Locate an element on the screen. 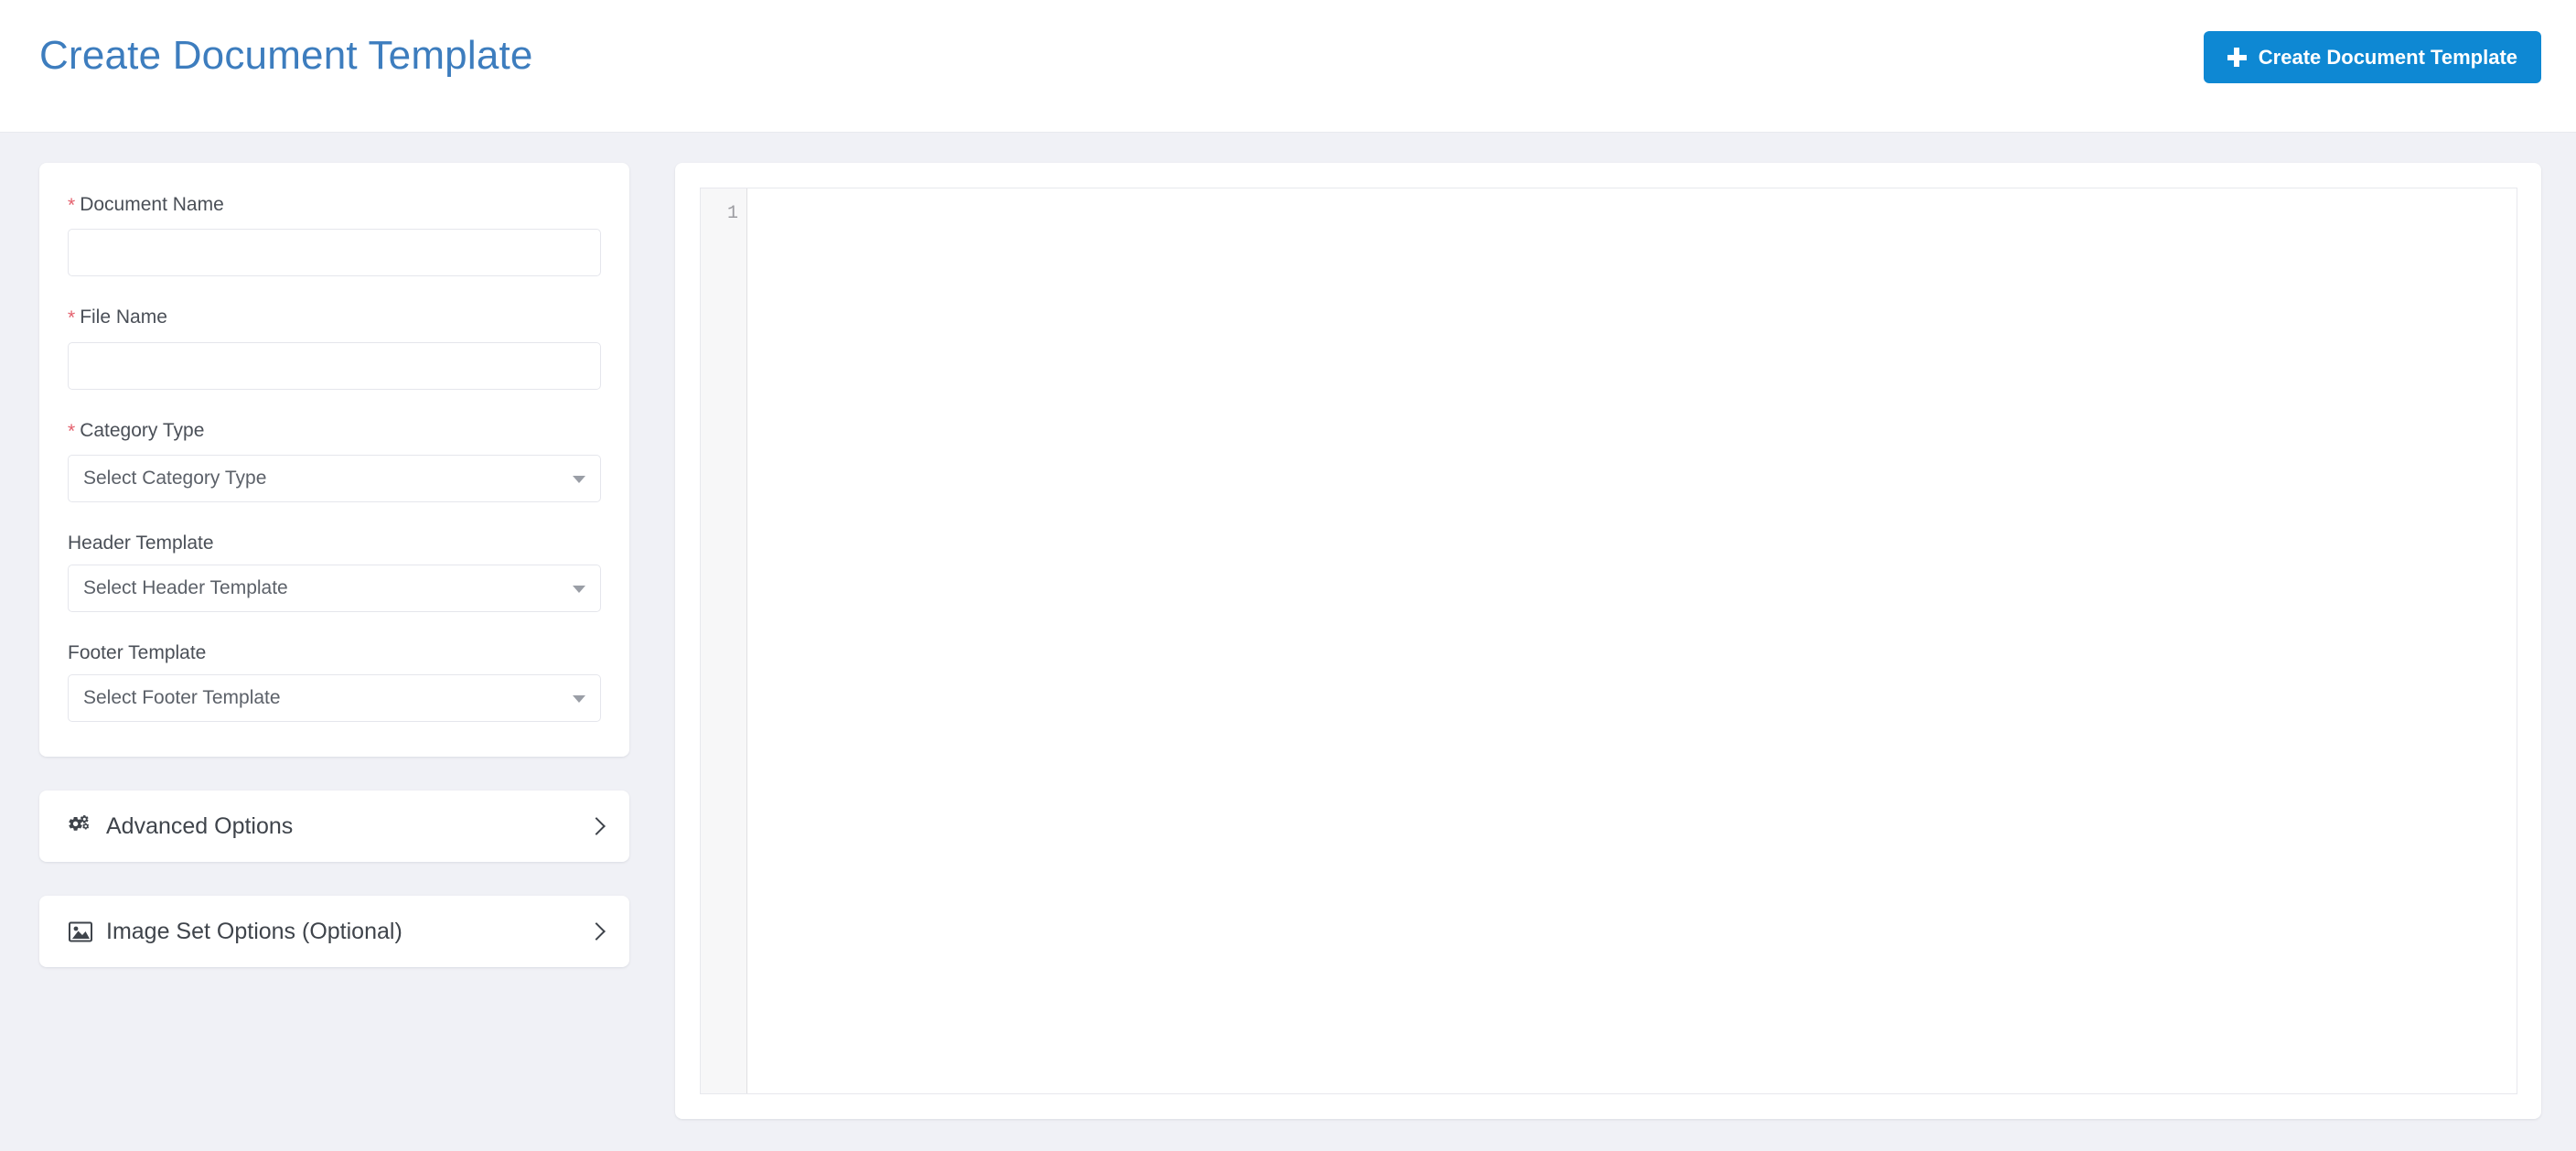 Image resolution: width=2576 pixels, height=1151 pixels. category-type-select: Select Category Type is located at coordinates (334, 479).